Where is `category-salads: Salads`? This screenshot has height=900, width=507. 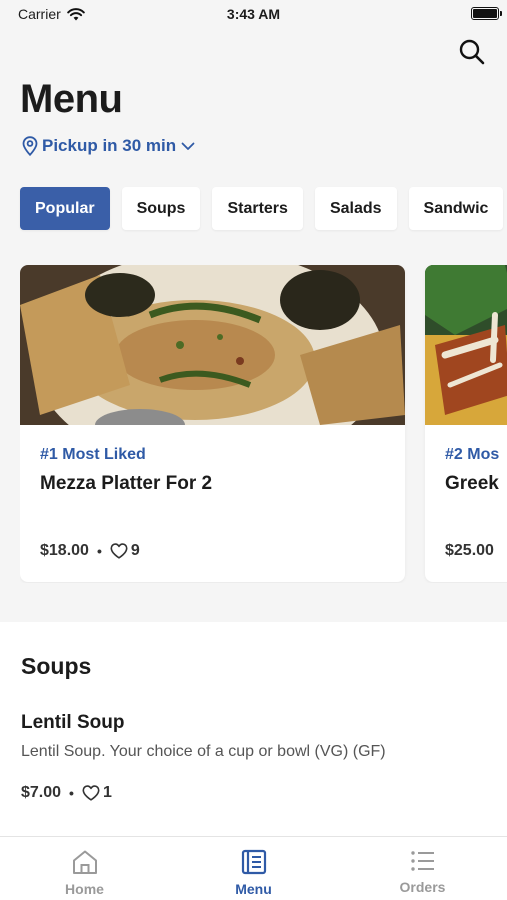
category-salads: Salads is located at coordinates (355, 208).